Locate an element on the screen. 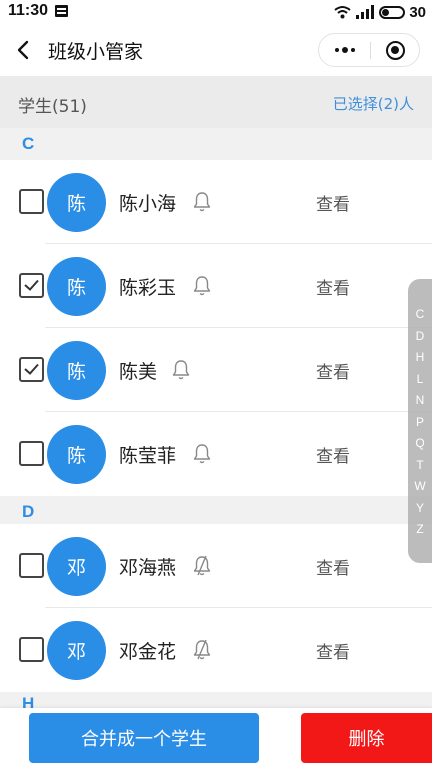 The image size is (432, 768). bottom-action-bar: 合并成一个学生 删除 is located at coordinates (216, 738).